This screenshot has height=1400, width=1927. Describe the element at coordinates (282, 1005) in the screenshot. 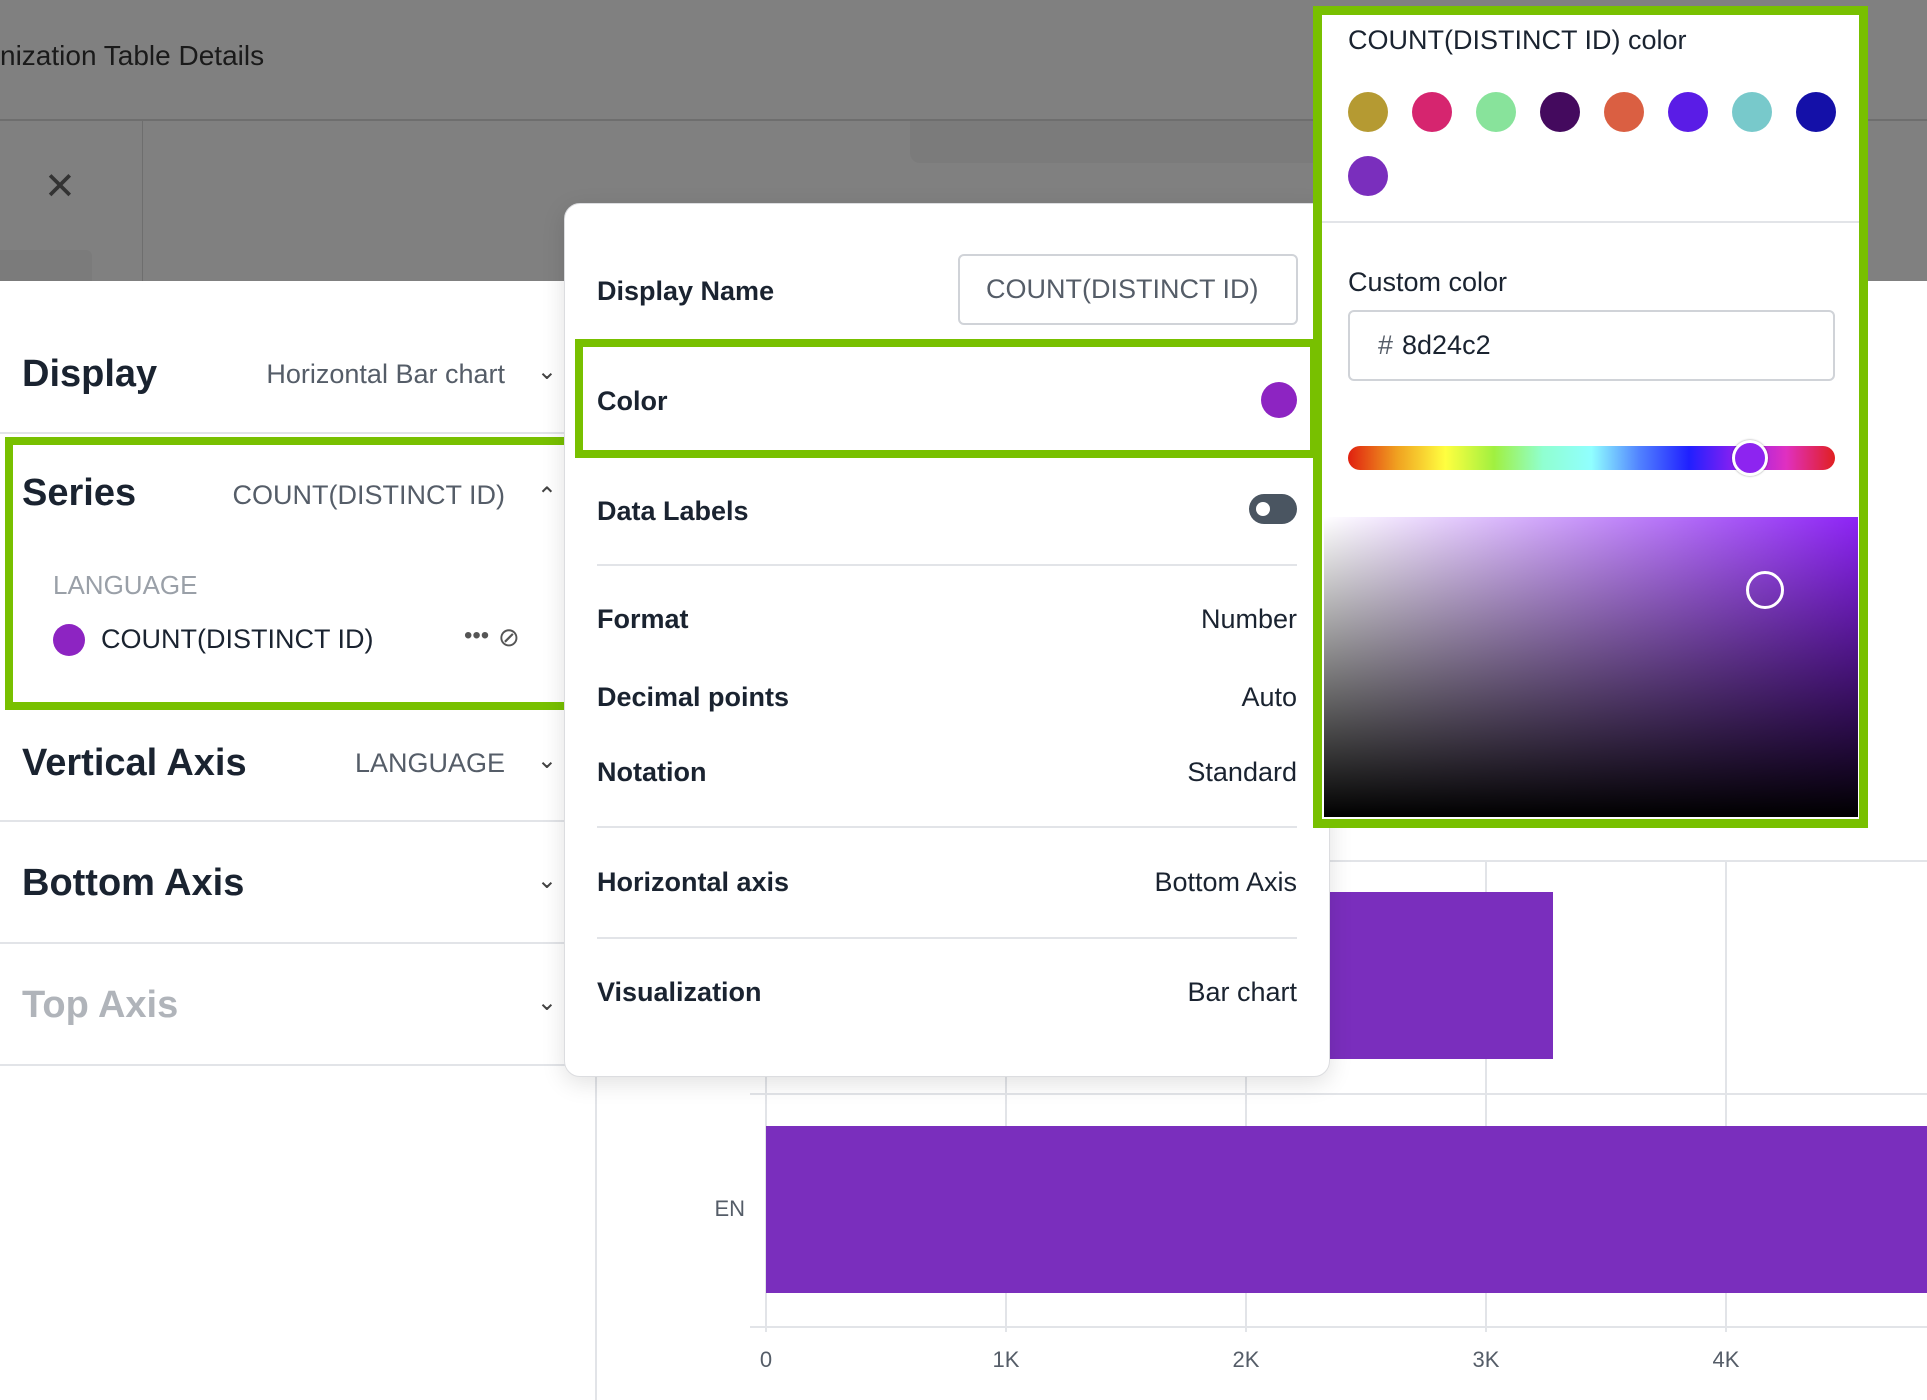

I see `top-axis-section: Top Axis ⌄` at that location.